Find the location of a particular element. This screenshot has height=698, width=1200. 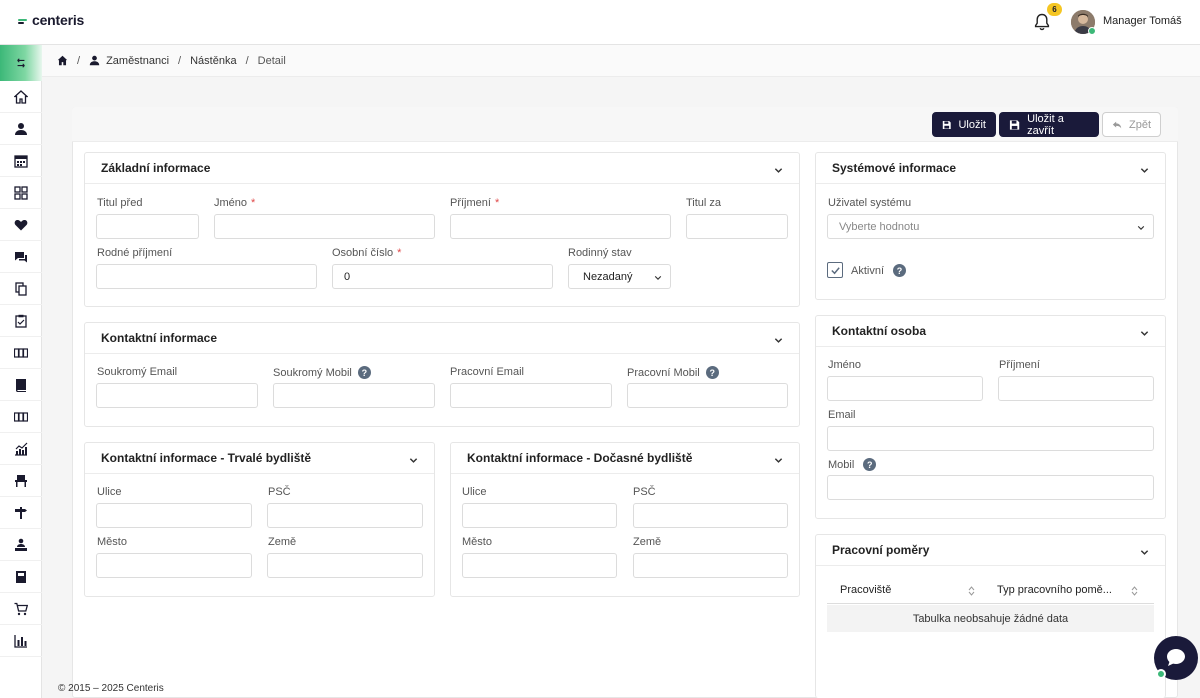

contact-first-name-label: Jméno is located at coordinates (845, 365).